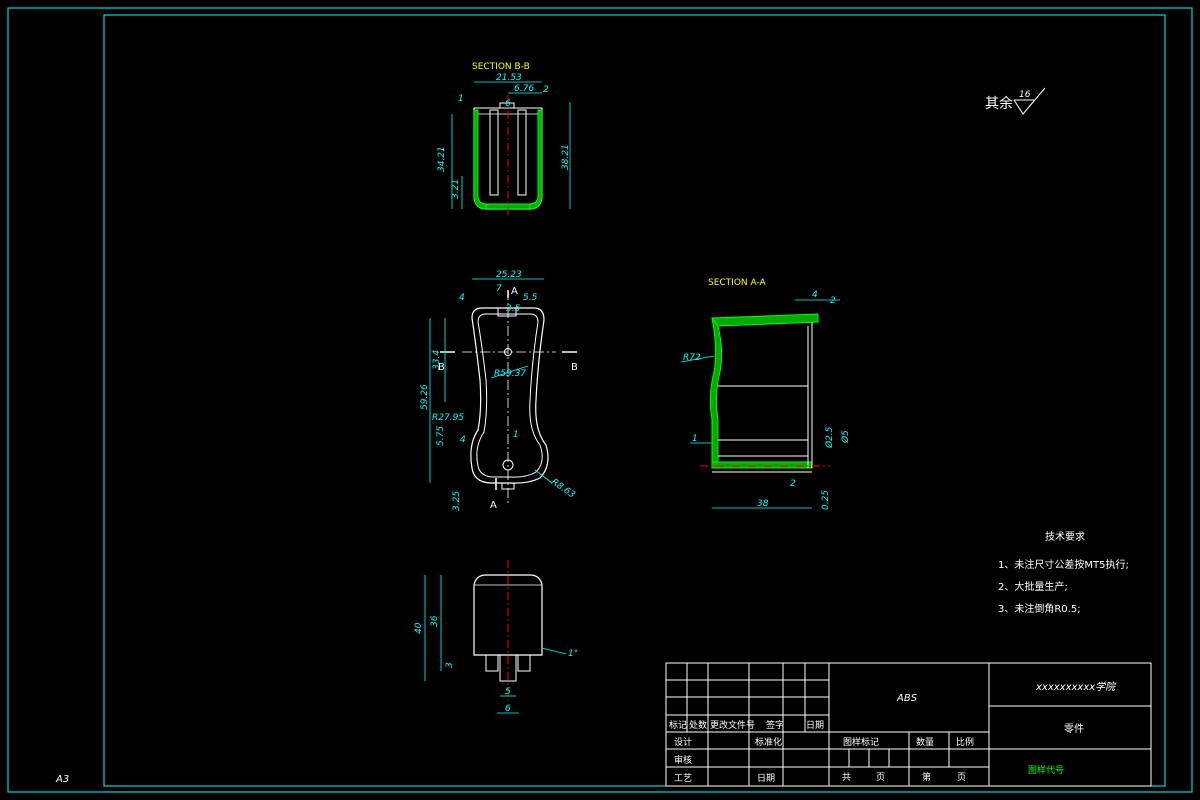  I want to click on tb-total: 共, so click(846, 777).